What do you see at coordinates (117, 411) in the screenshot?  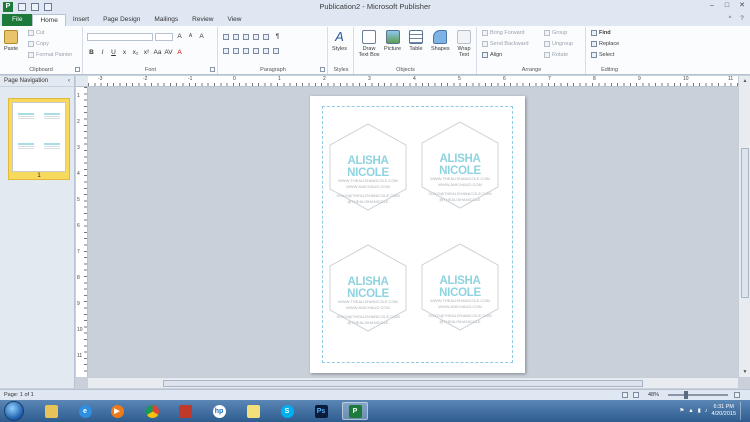 I see `taskbar-media: ▶` at bounding box center [117, 411].